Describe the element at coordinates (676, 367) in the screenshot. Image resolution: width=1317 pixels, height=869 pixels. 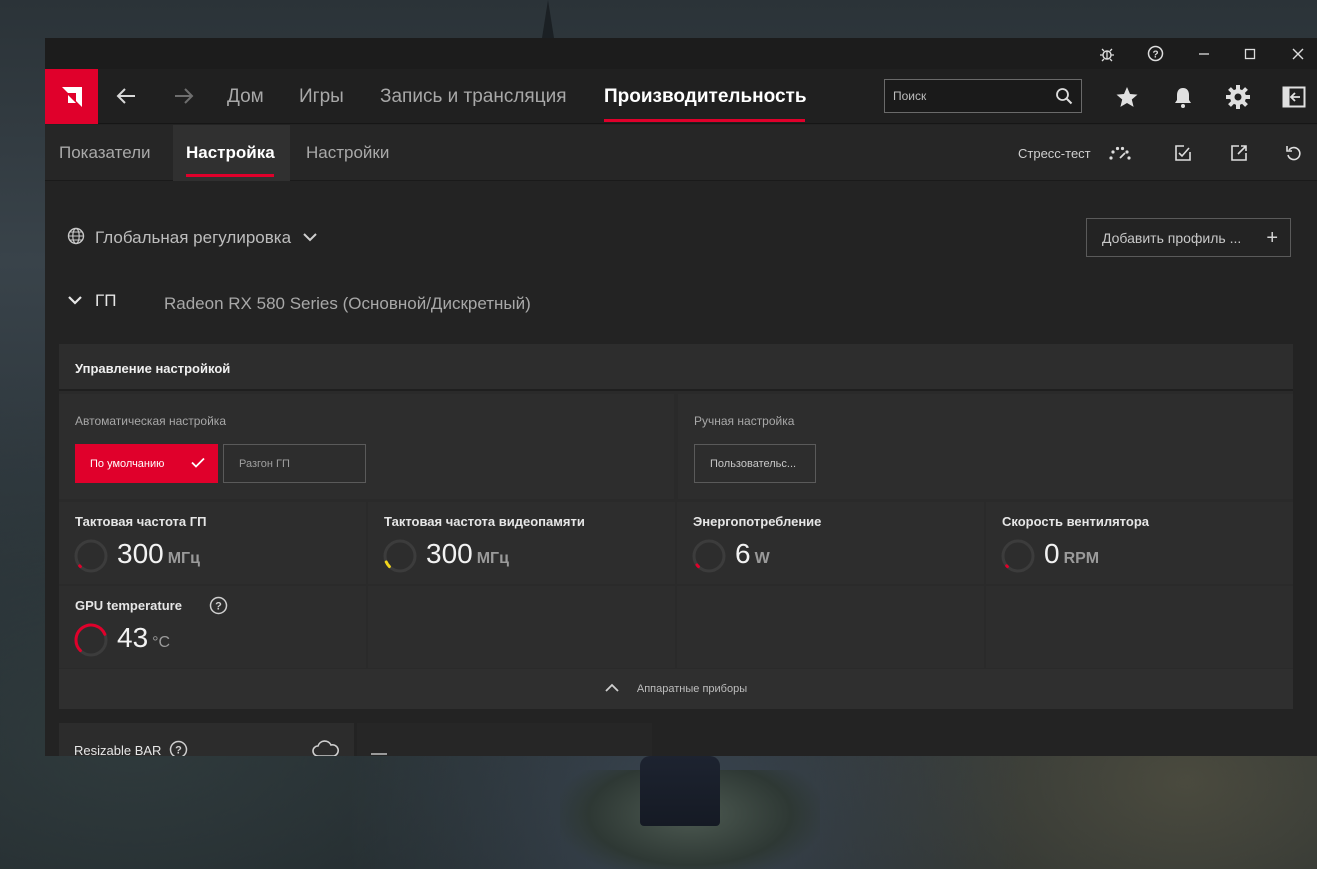
I see `tuning-control-title: Управление настройкой` at that location.